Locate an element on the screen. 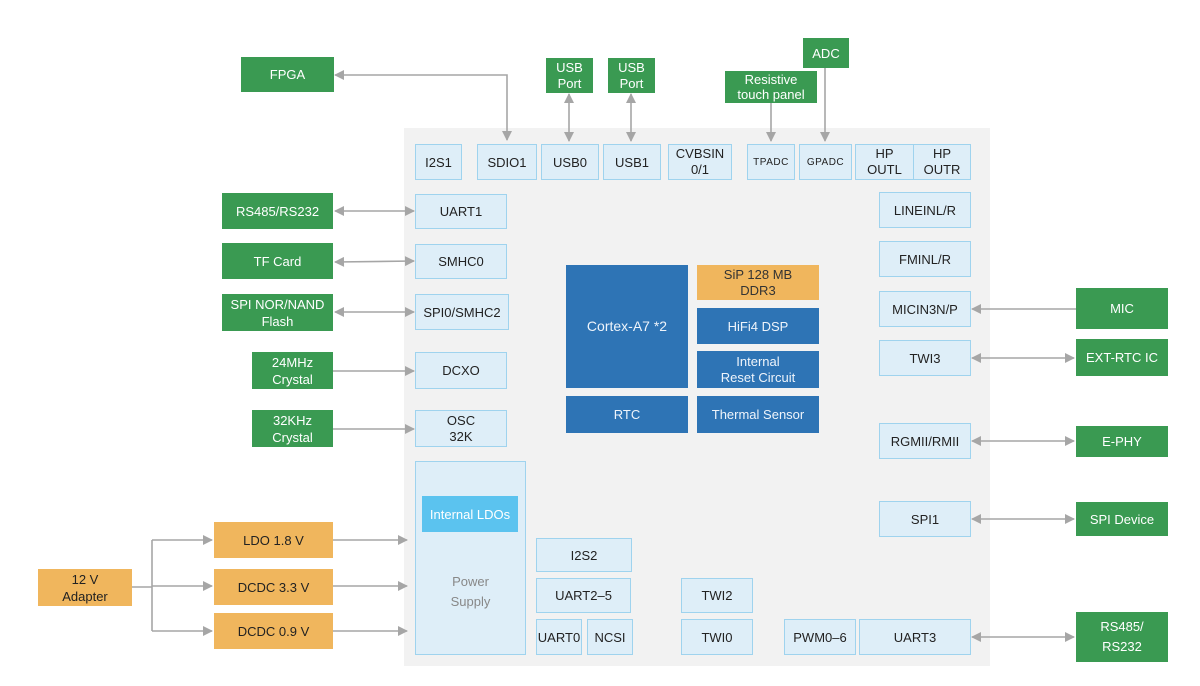 The height and width of the screenshot is (686, 1200). ddr3-block: SiP 128 MB DDR3 is located at coordinates (758, 282).